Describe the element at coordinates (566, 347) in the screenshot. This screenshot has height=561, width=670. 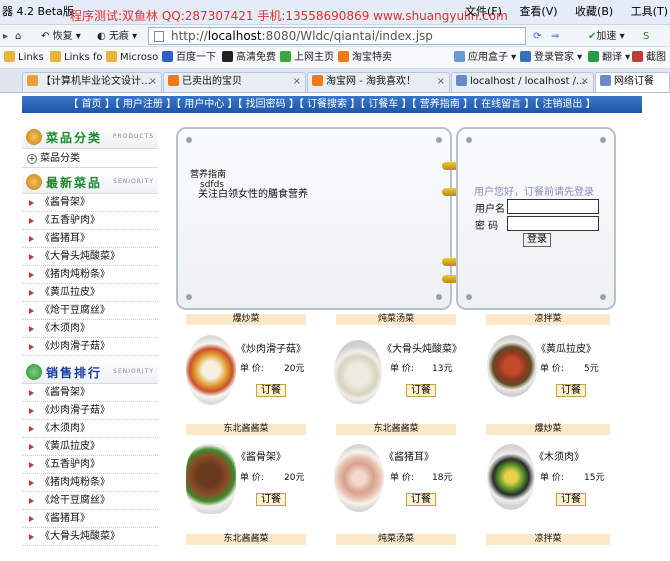
I see `dish-name: 《黄瓜拉皮》` at that location.